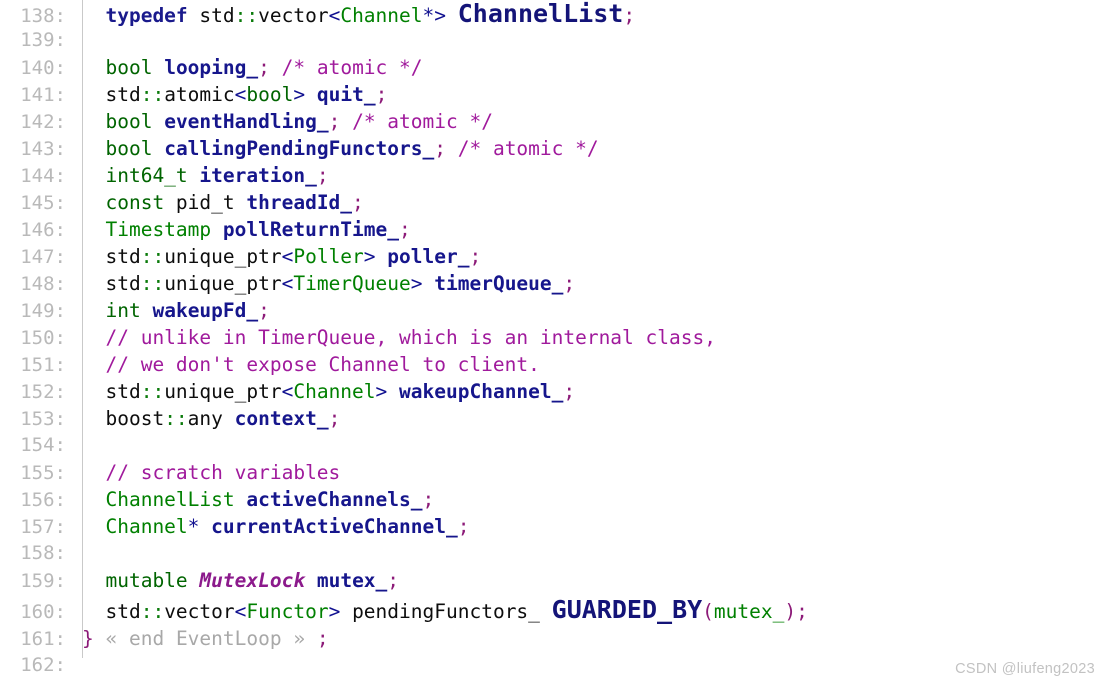 Image resolution: width=1109 pixels, height=688 pixels. What do you see at coordinates (43, 68) in the screenshot?
I see `line-number: 140:` at bounding box center [43, 68].